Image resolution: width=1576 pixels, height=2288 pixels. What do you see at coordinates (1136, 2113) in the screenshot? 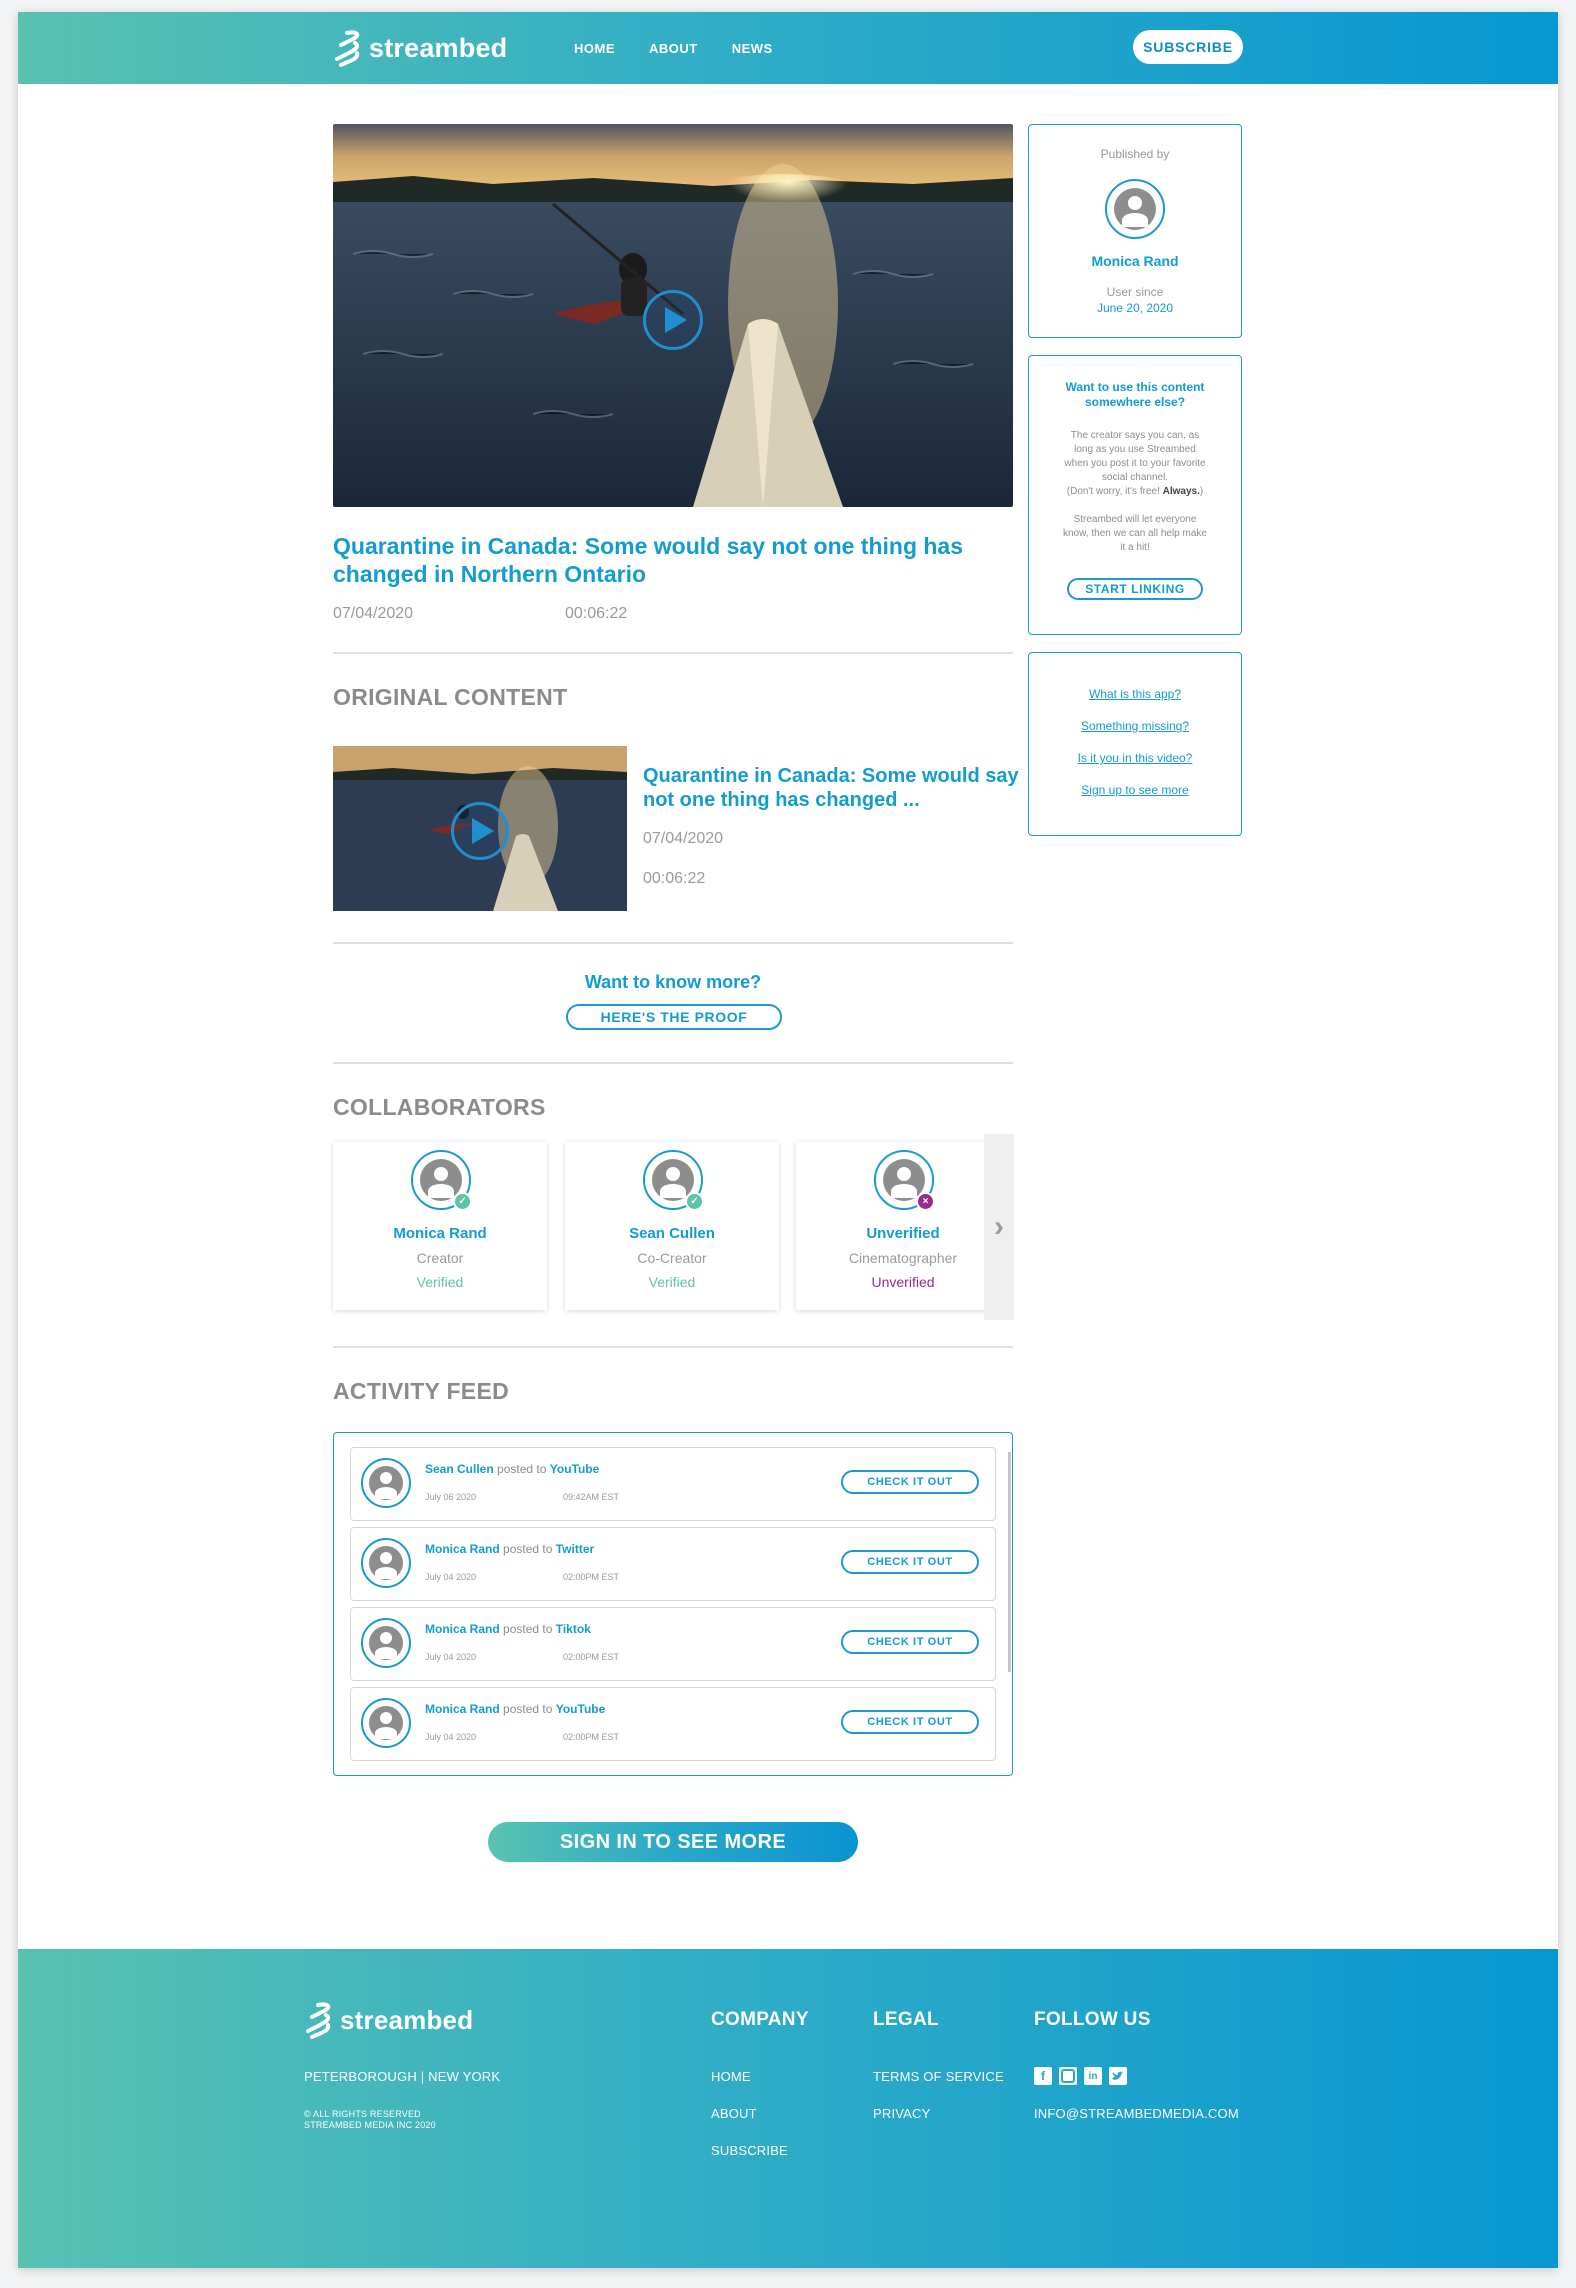
I see `footer-email: INFO@STREAMBEDMEDIA.COM` at bounding box center [1136, 2113].